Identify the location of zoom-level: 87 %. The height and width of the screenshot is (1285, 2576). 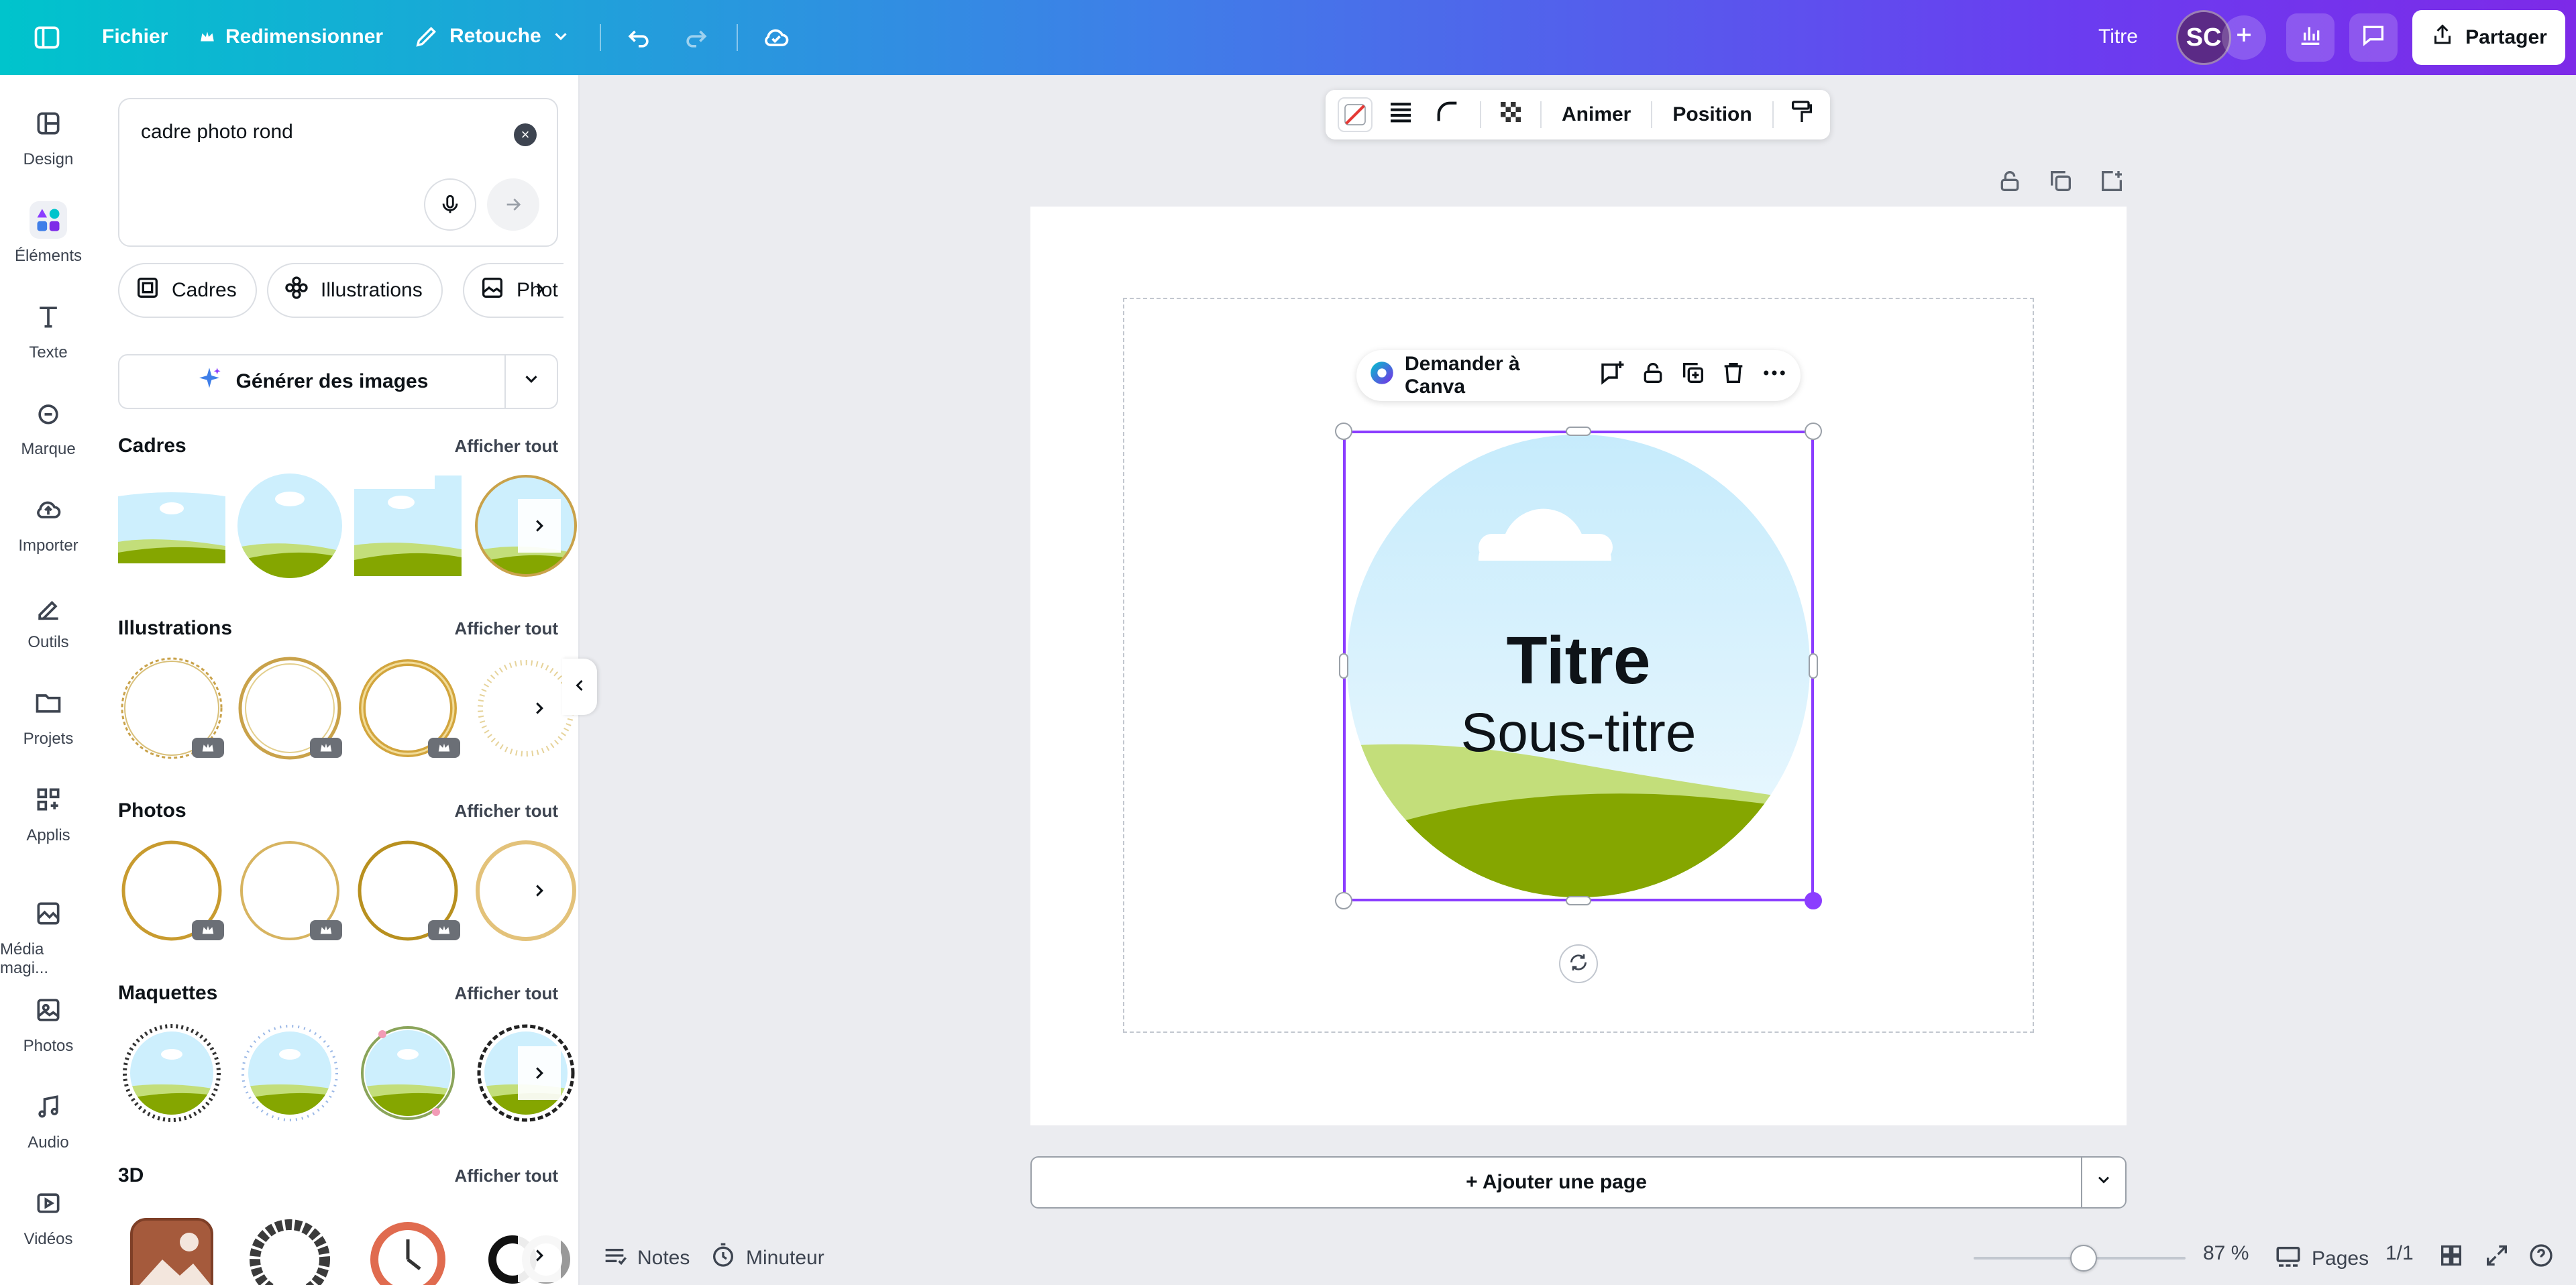
(2226, 1253).